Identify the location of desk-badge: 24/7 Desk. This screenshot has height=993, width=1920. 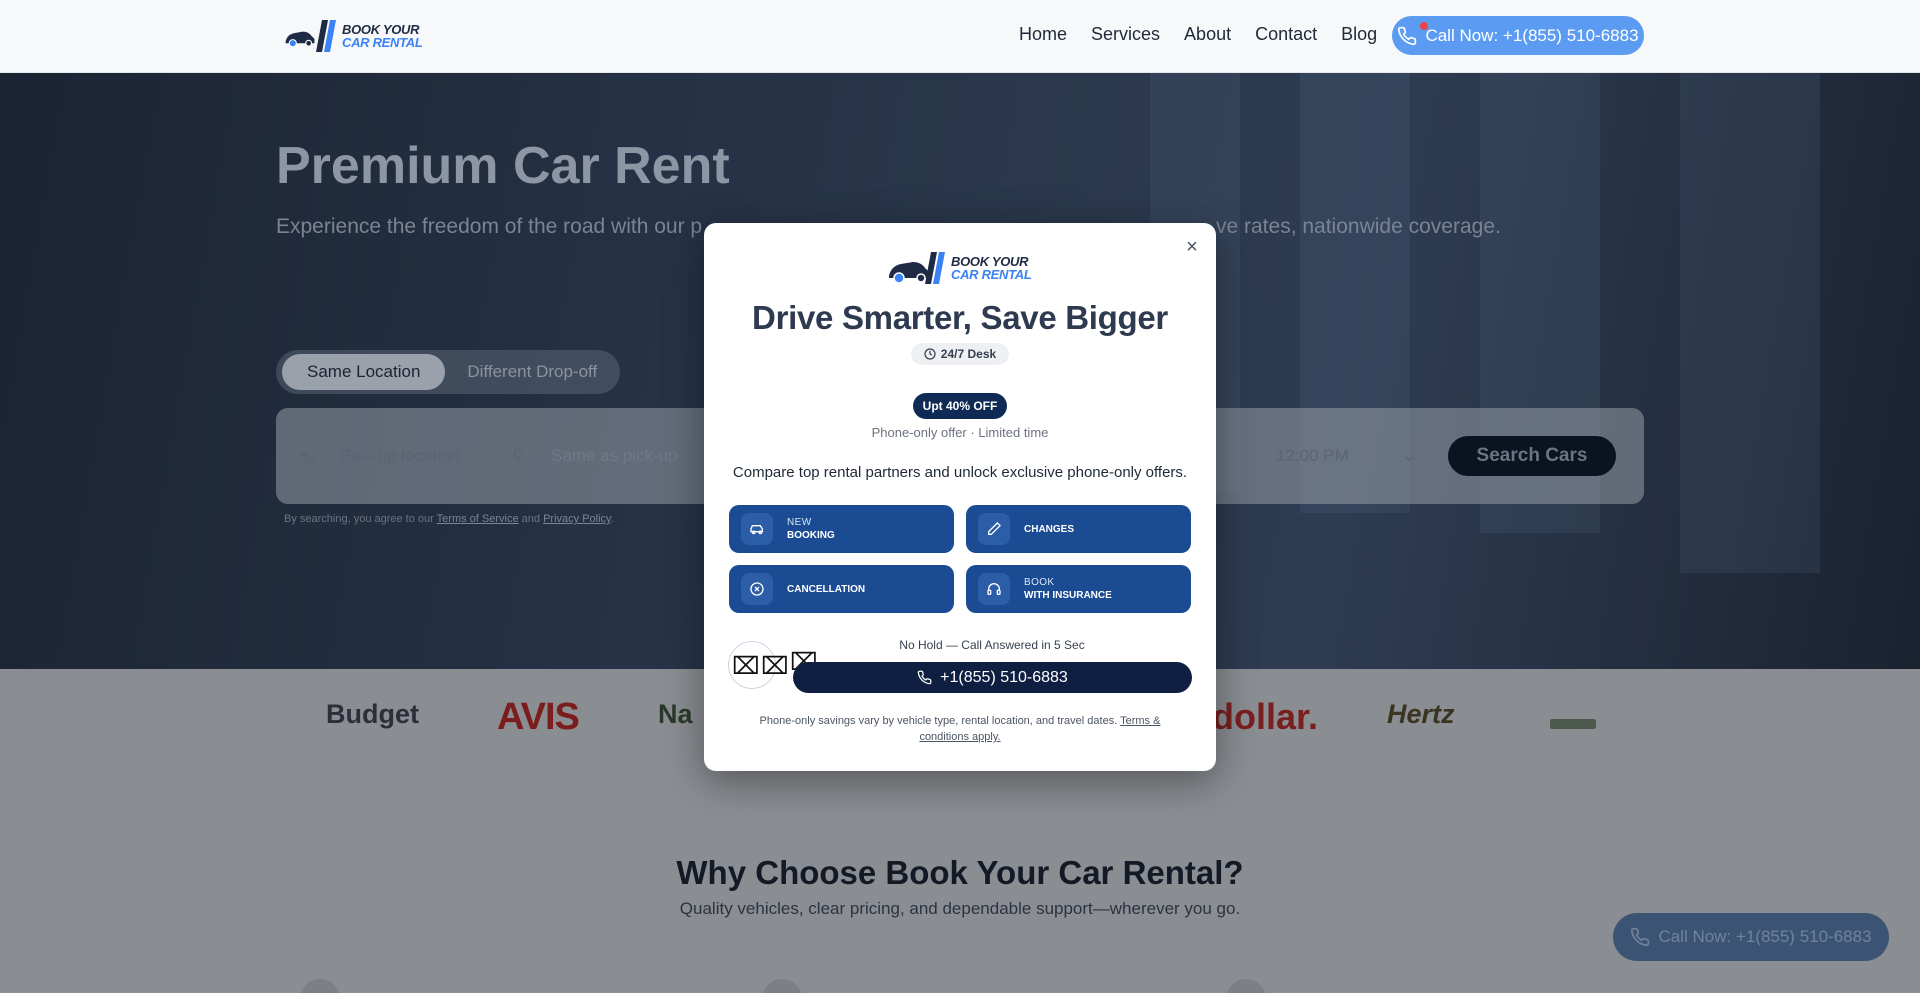
(960, 354).